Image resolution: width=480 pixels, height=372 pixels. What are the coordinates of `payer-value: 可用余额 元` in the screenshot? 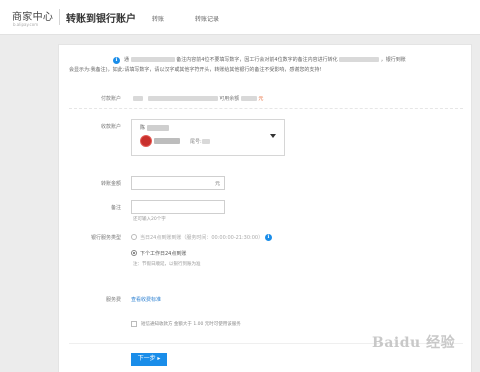 It's located at (198, 98).